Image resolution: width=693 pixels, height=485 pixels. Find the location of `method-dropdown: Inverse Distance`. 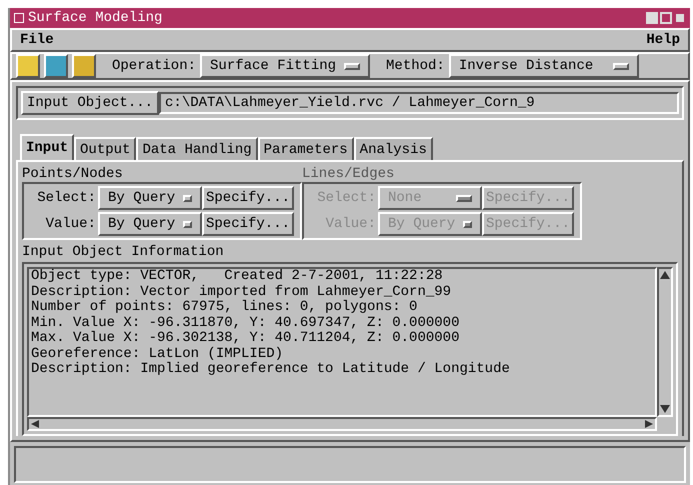

method-dropdown: Inverse Distance is located at coordinates (543, 66).